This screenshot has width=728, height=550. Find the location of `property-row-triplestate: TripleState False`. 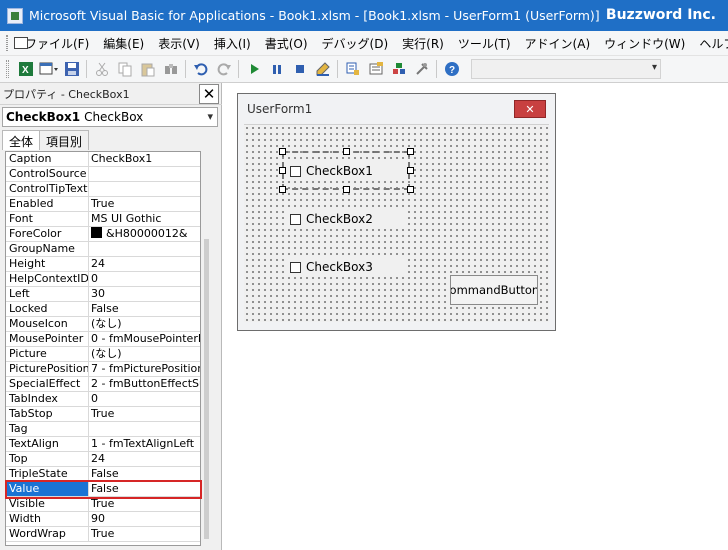

property-row-triplestate: TripleState False is located at coordinates (103, 474).